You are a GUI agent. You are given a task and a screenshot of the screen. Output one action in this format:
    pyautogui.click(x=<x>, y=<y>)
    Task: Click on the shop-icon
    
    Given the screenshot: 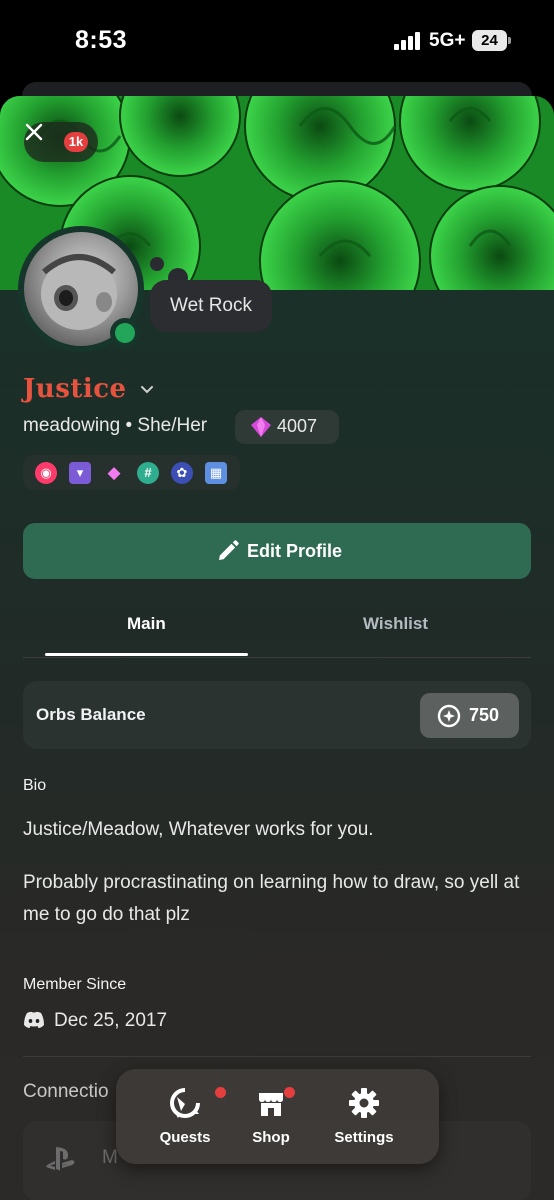 What is the action you would take?
    pyautogui.click(x=271, y=1104)
    